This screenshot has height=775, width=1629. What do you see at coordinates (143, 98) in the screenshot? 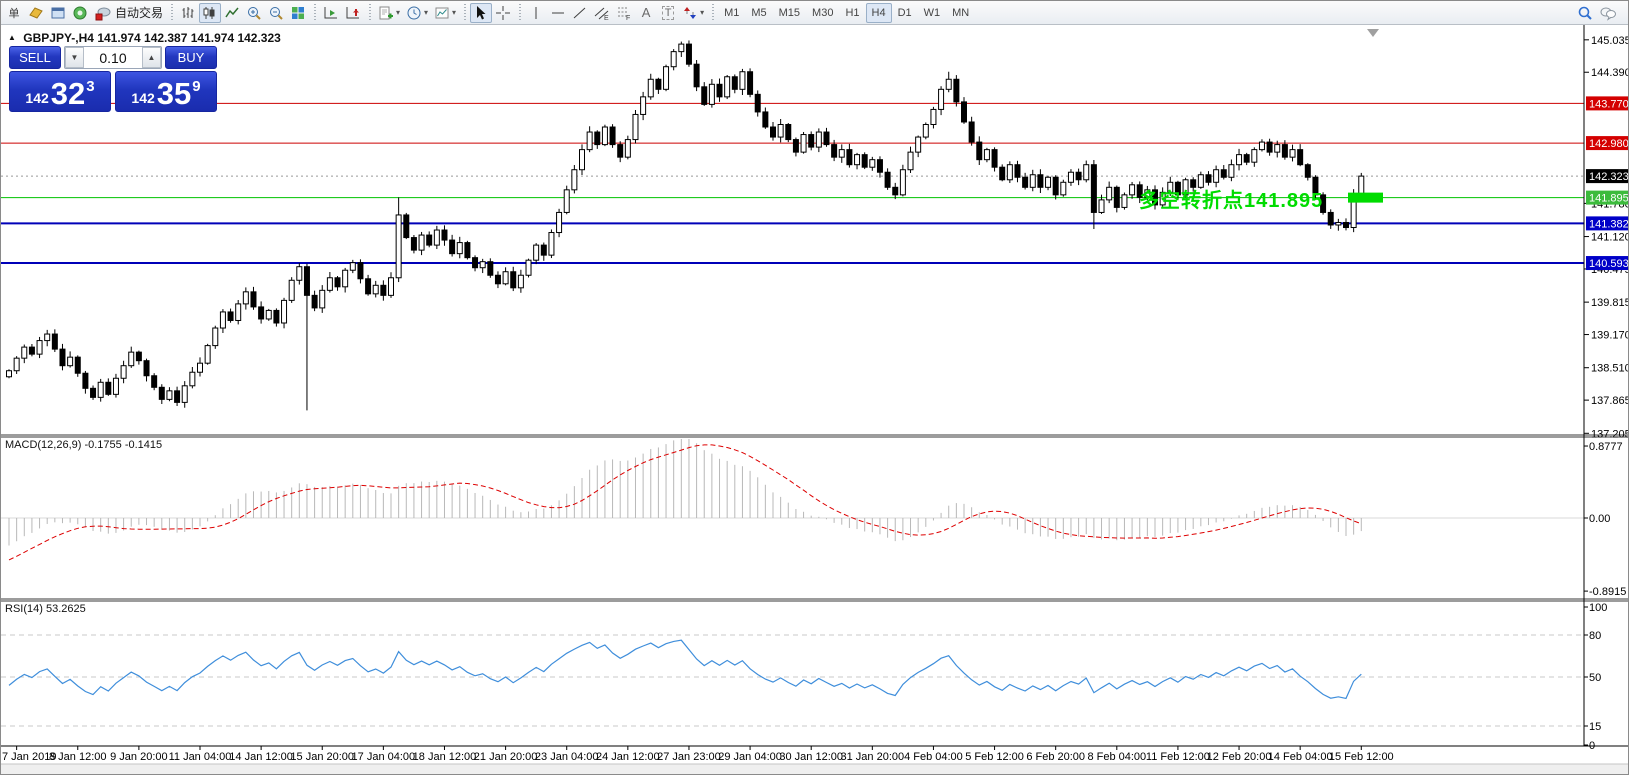
I see `buy-price-prefix: 142` at bounding box center [143, 98].